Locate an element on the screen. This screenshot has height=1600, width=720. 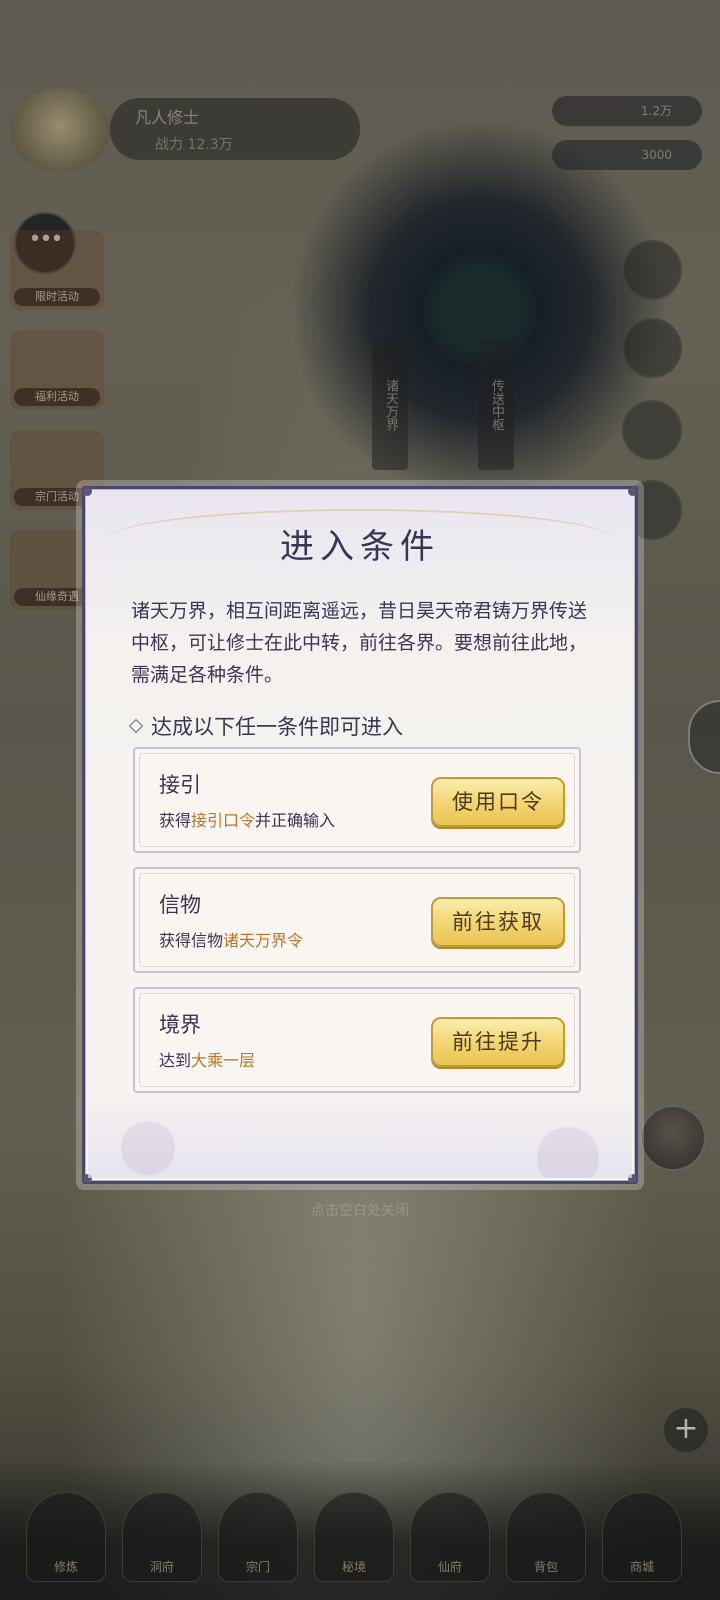
condition-description: 获得信物诸天万界令 is located at coordinates (231, 939).